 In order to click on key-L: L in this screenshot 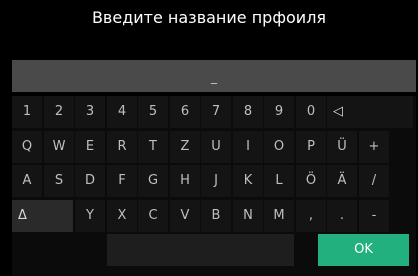, I will do `click(279, 181)`.